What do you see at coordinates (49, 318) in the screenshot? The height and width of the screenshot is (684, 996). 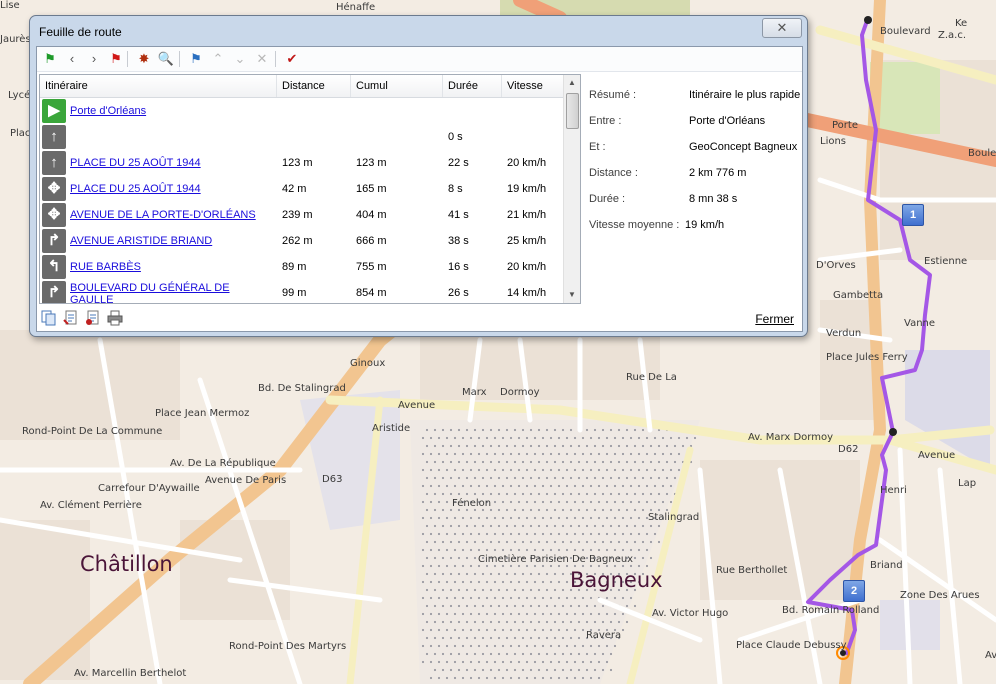 I see `copy-icon` at bounding box center [49, 318].